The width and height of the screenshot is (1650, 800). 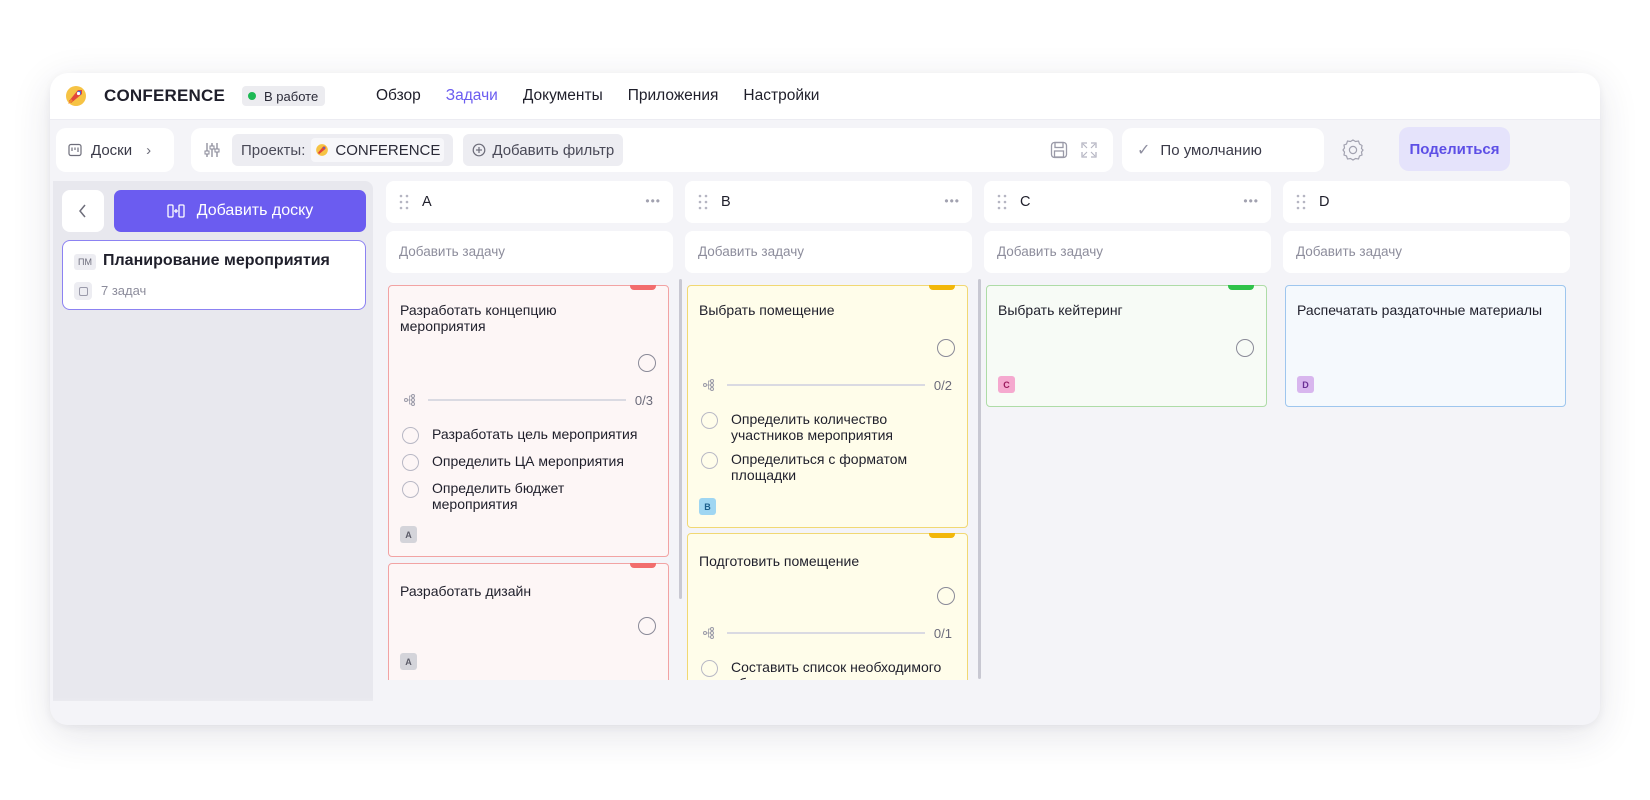 What do you see at coordinates (398, 96) in the screenshot?
I see `tab-overview: Обзор` at bounding box center [398, 96].